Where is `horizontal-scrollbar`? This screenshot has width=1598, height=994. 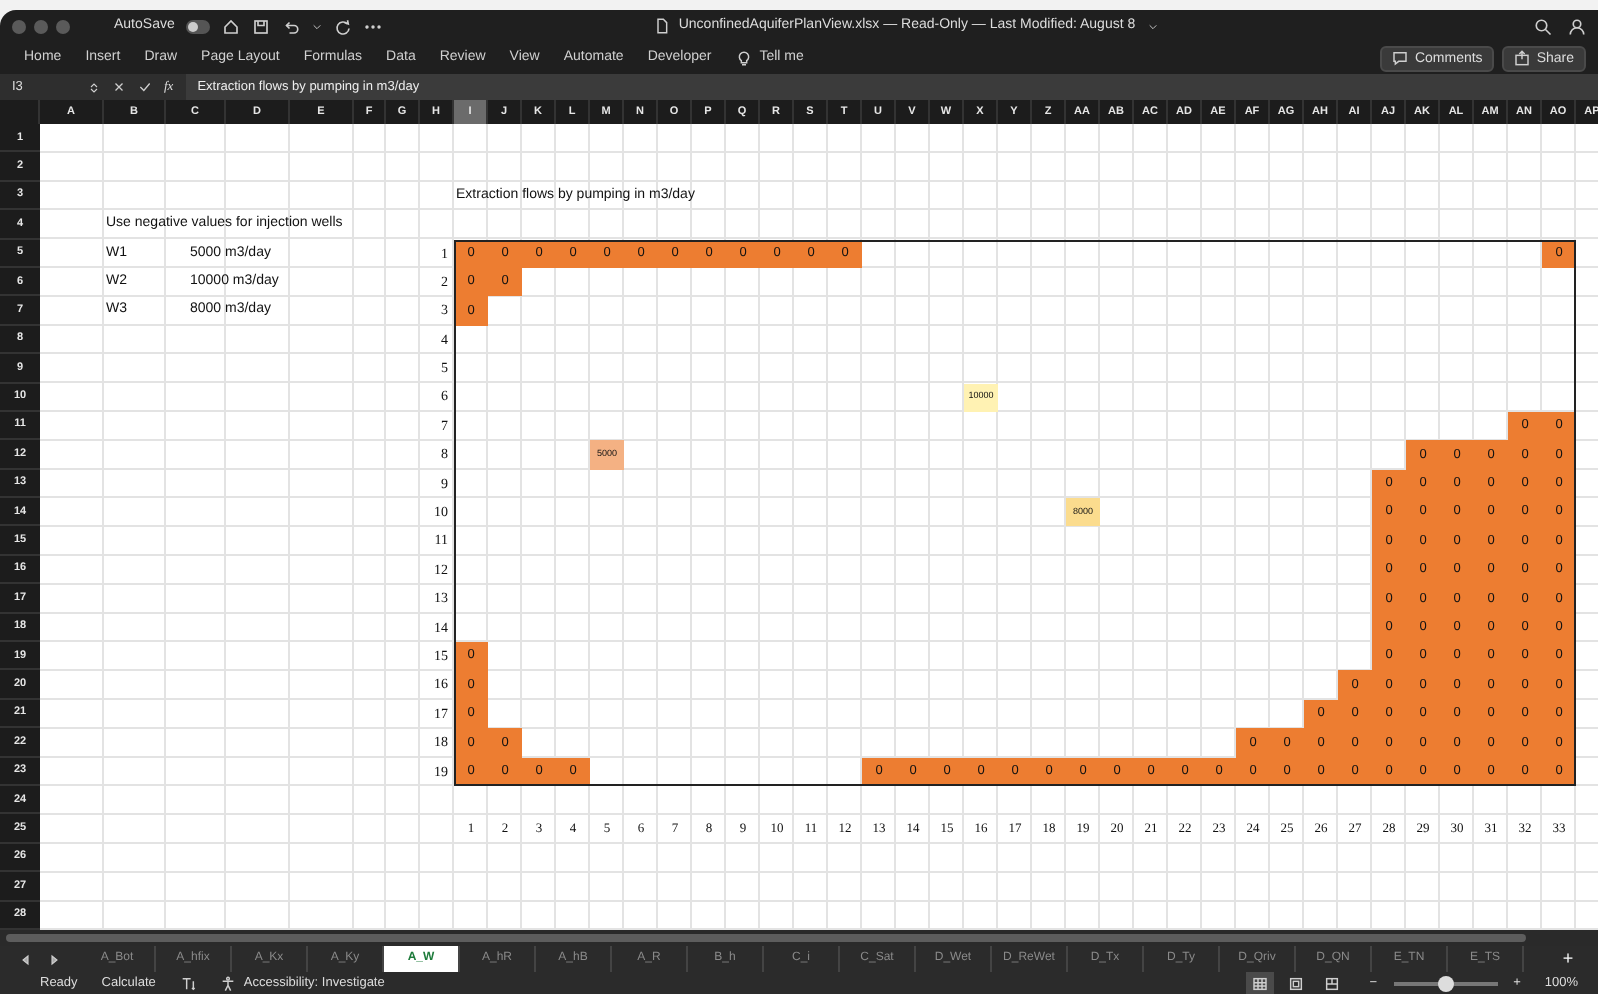
horizontal-scrollbar is located at coordinates (766, 938).